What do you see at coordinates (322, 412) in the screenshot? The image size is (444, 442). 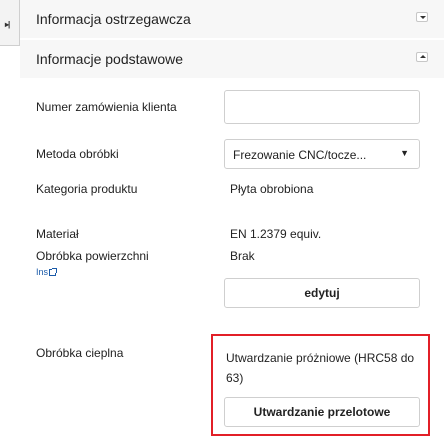 I see `through-hardening-button: Utwardzanie przelotowe` at bounding box center [322, 412].